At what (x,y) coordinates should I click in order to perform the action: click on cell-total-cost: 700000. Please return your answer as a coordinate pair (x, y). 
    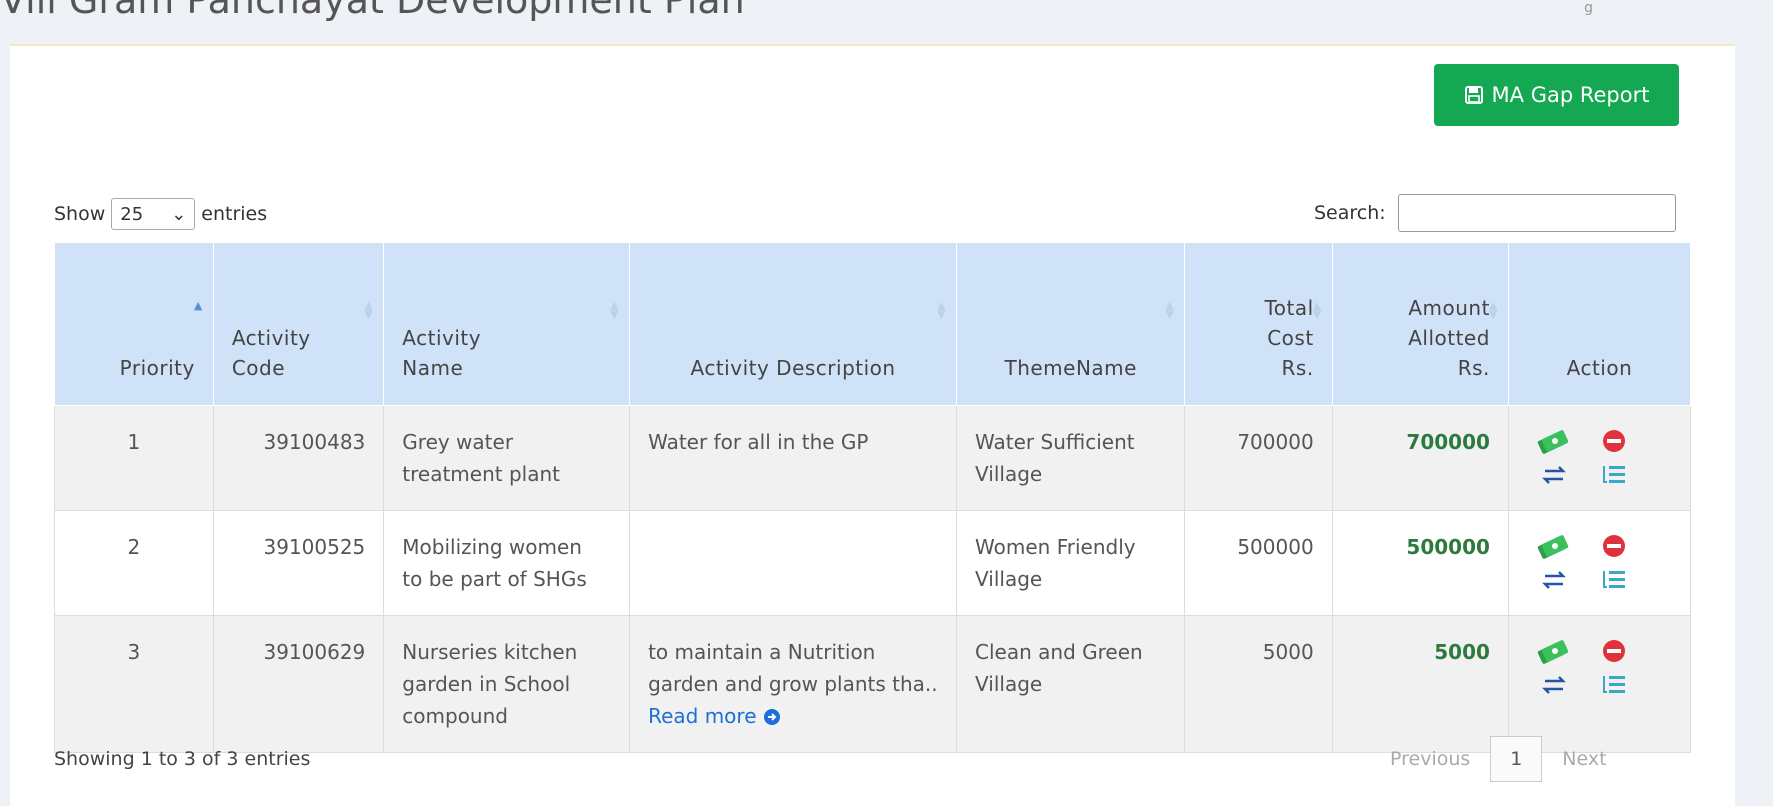
    Looking at the image, I should click on (1258, 458).